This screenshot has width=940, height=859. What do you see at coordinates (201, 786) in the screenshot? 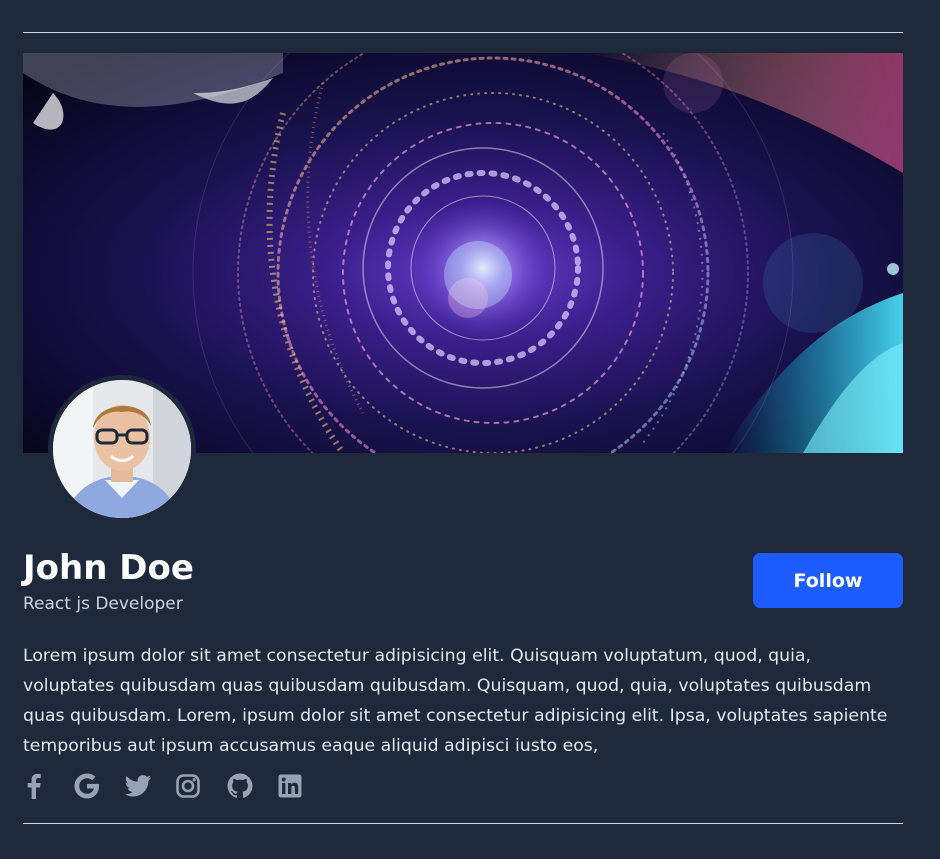
I see `instagram-link` at bounding box center [201, 786].